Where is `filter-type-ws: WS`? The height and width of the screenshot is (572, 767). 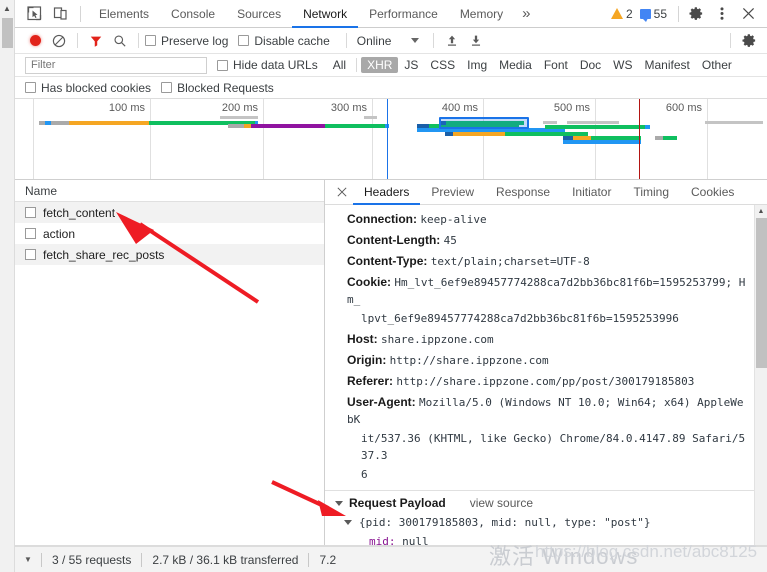 filter-type-ws: WS is located at coordinates (622, 65).